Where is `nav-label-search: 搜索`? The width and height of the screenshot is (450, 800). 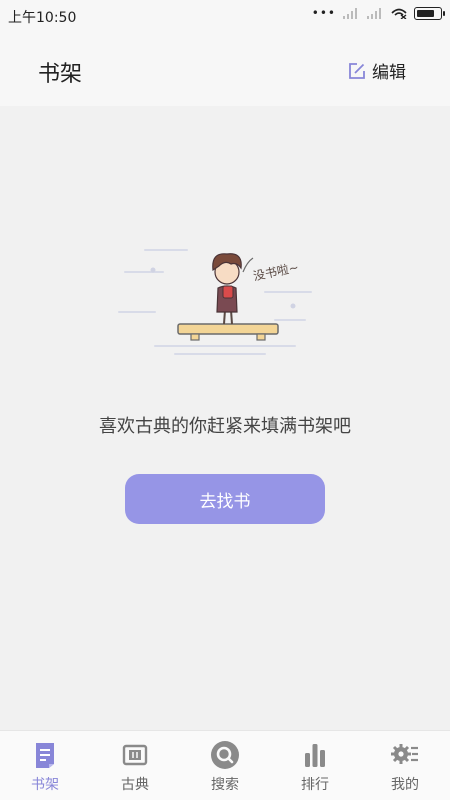 nav-label-search: 搜索 is located at coordinates (225, 785).